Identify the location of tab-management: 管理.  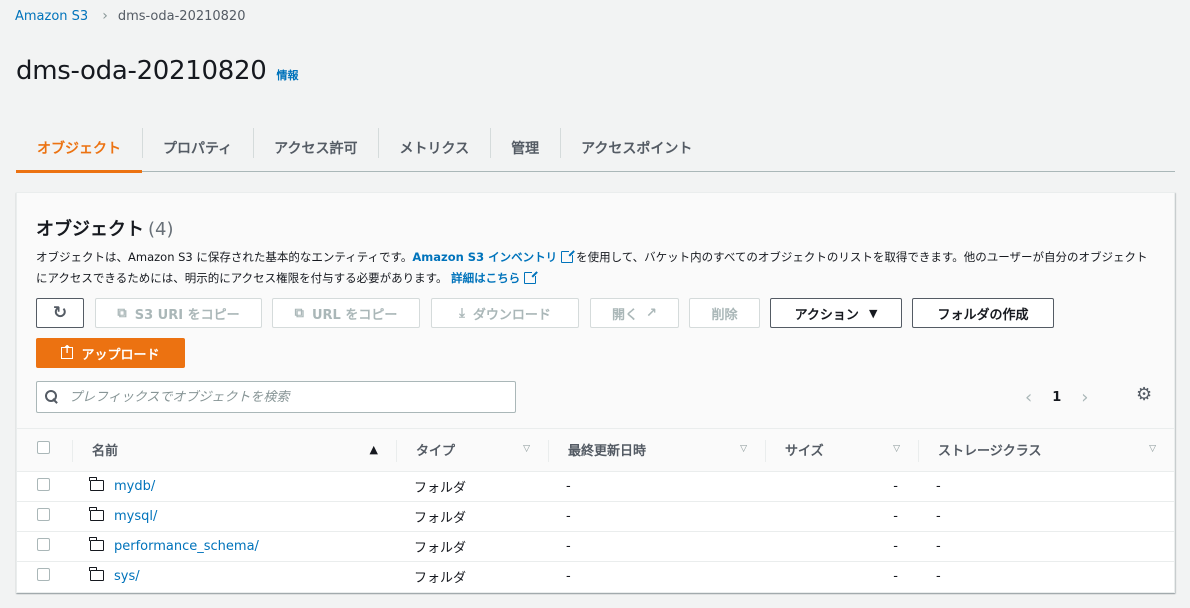
(525, 148).